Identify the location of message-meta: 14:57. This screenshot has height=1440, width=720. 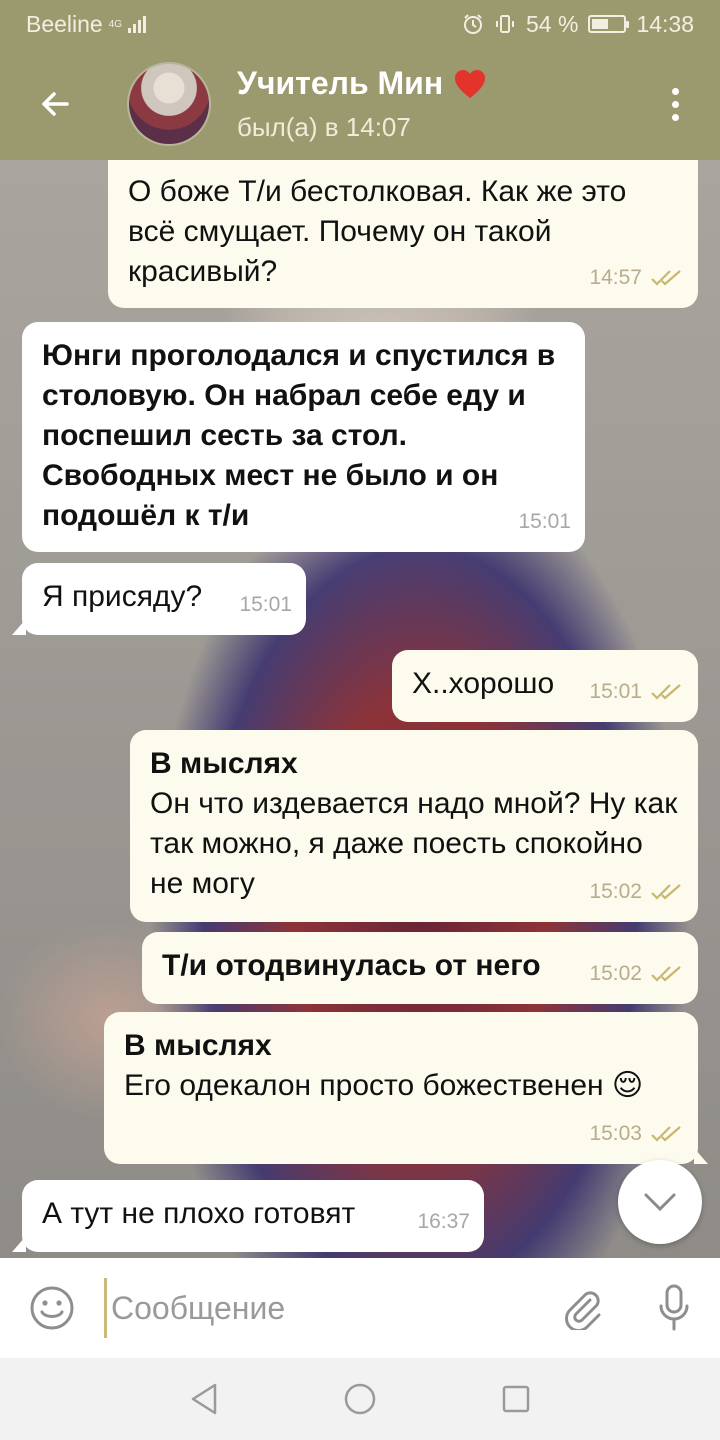
(636, 278).